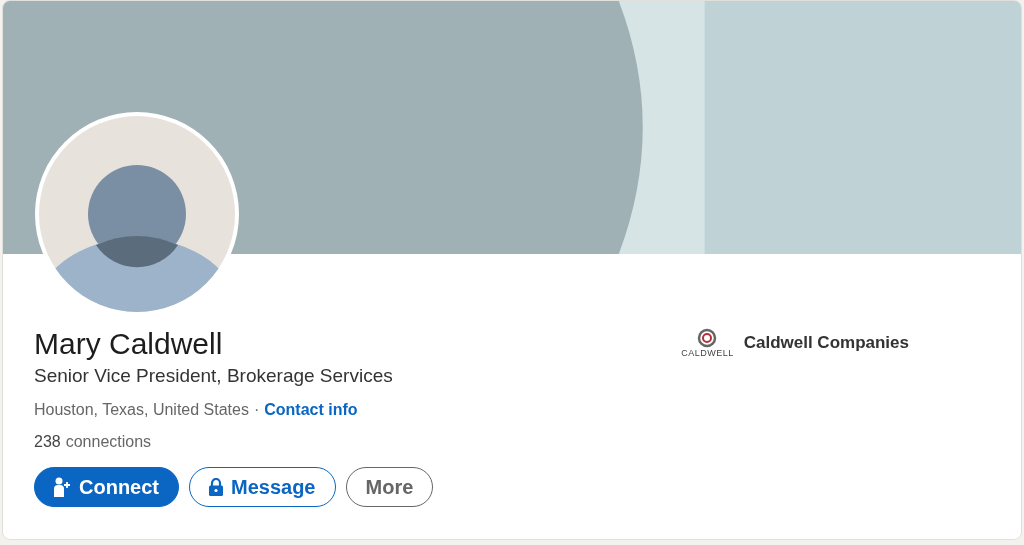 The height and width of the screenshot is (545, 1024). I want to click on location-text: Houston, Texas, United States, so click(141, 410).